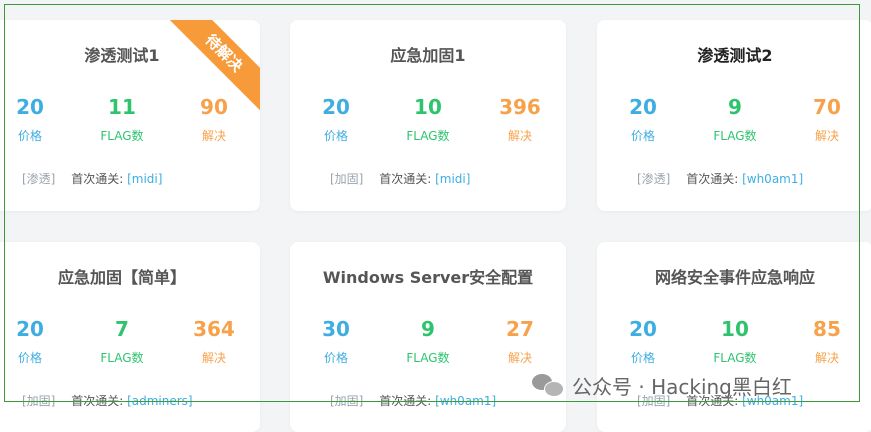 The height and width of the screenshot is (432, 871). I want to click on card-footer: [渗透] 首次通关: [wh0am1], so click(720, 178).